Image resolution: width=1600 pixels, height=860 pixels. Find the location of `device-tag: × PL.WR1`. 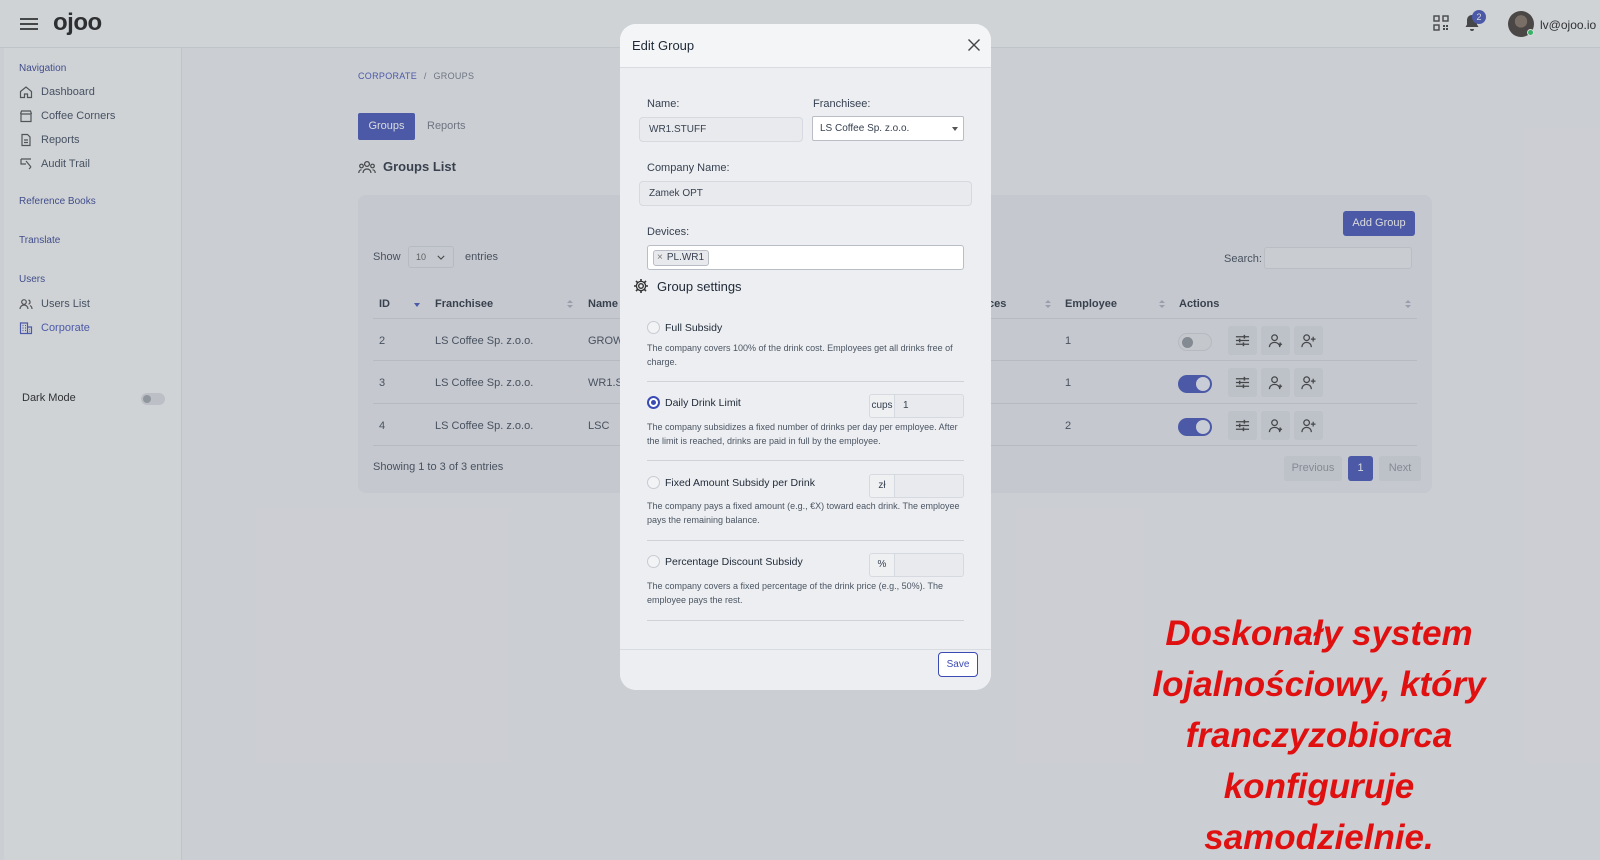

device-tag: × PL.WR1 is located at coordinates (681, 258).